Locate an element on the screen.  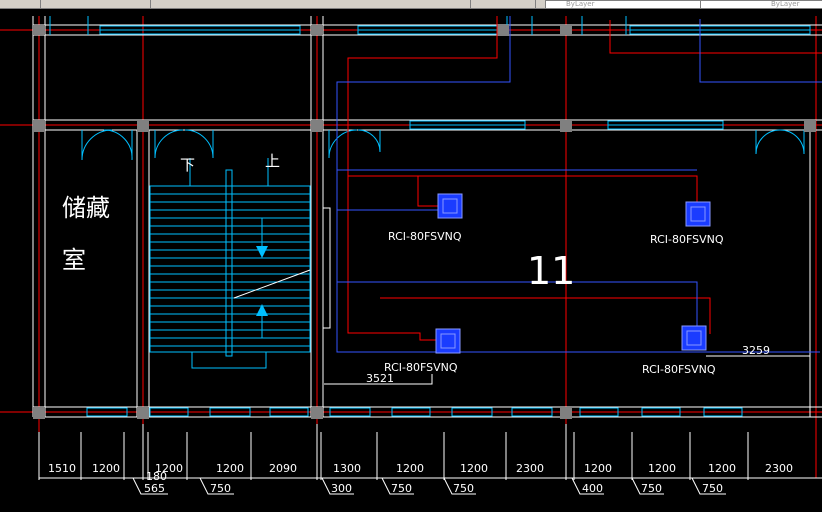
stair-up-label: 上 is located at coordinates (272, 161).